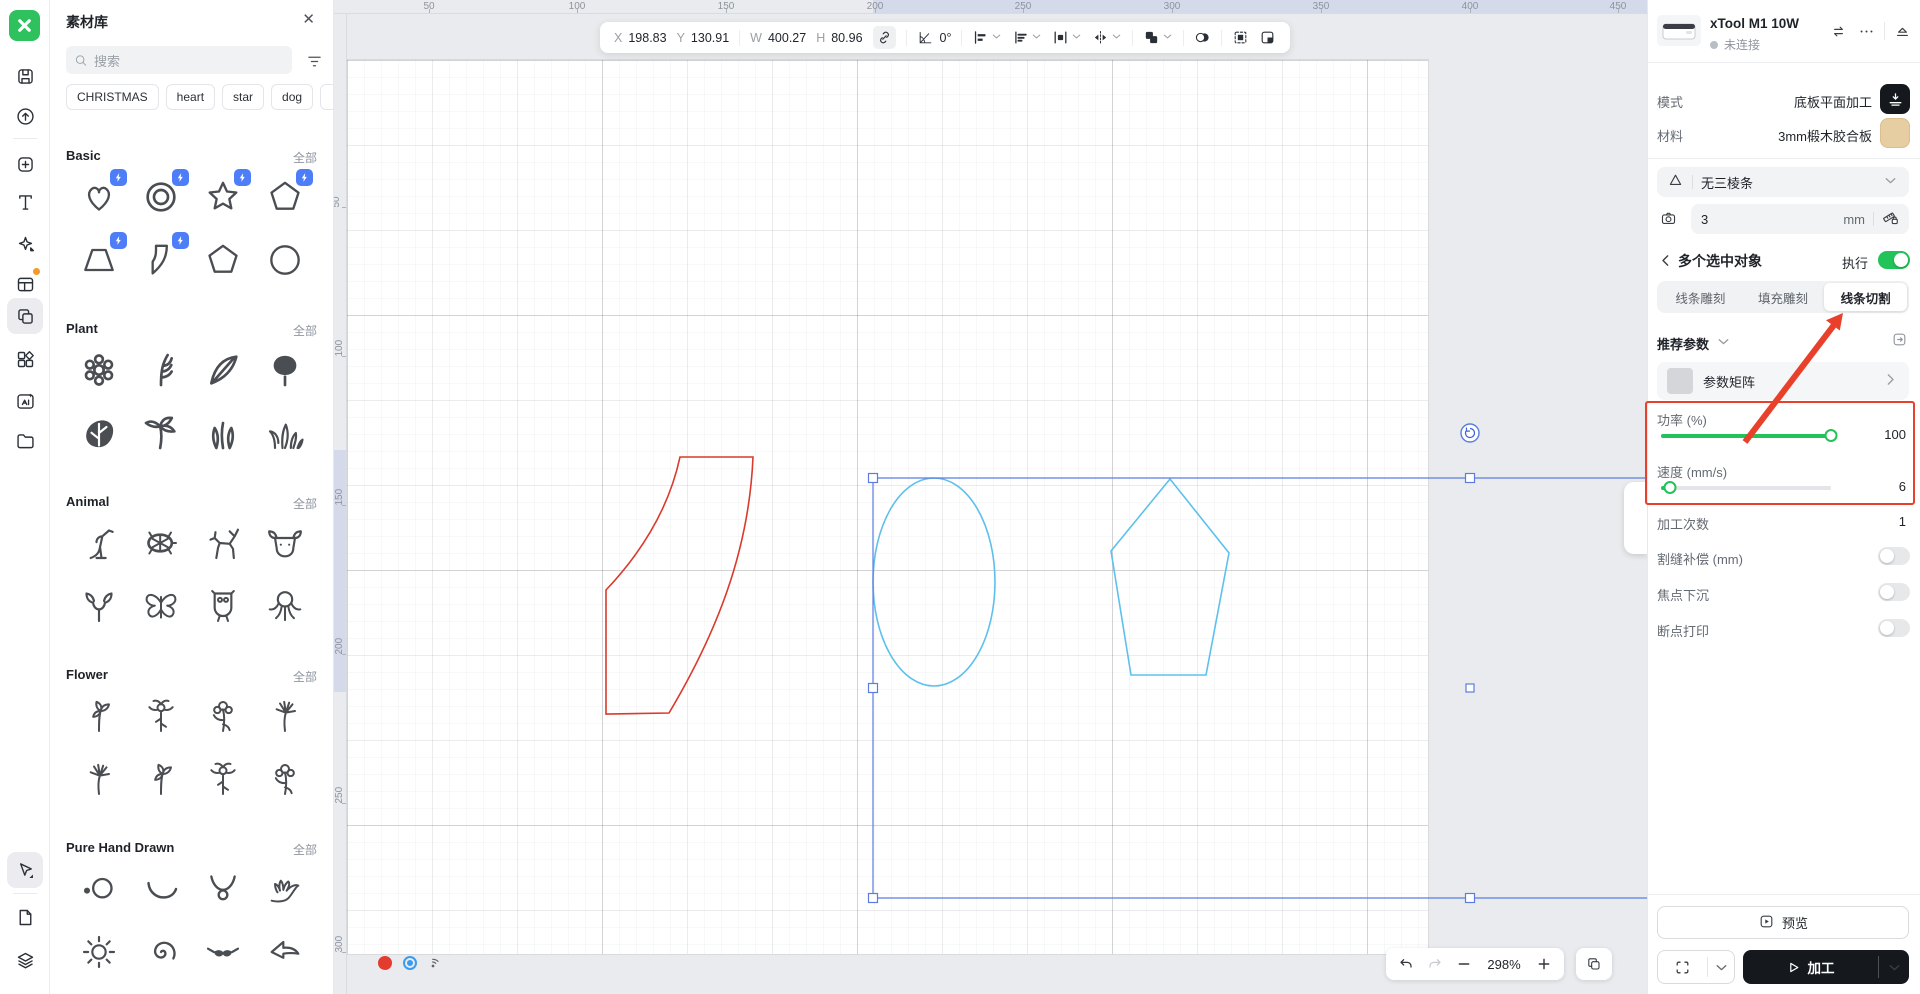  What do you see at coordinates (224, 196) in the screenshot?
I see `library-item-star` at bounding box center [224, 196].